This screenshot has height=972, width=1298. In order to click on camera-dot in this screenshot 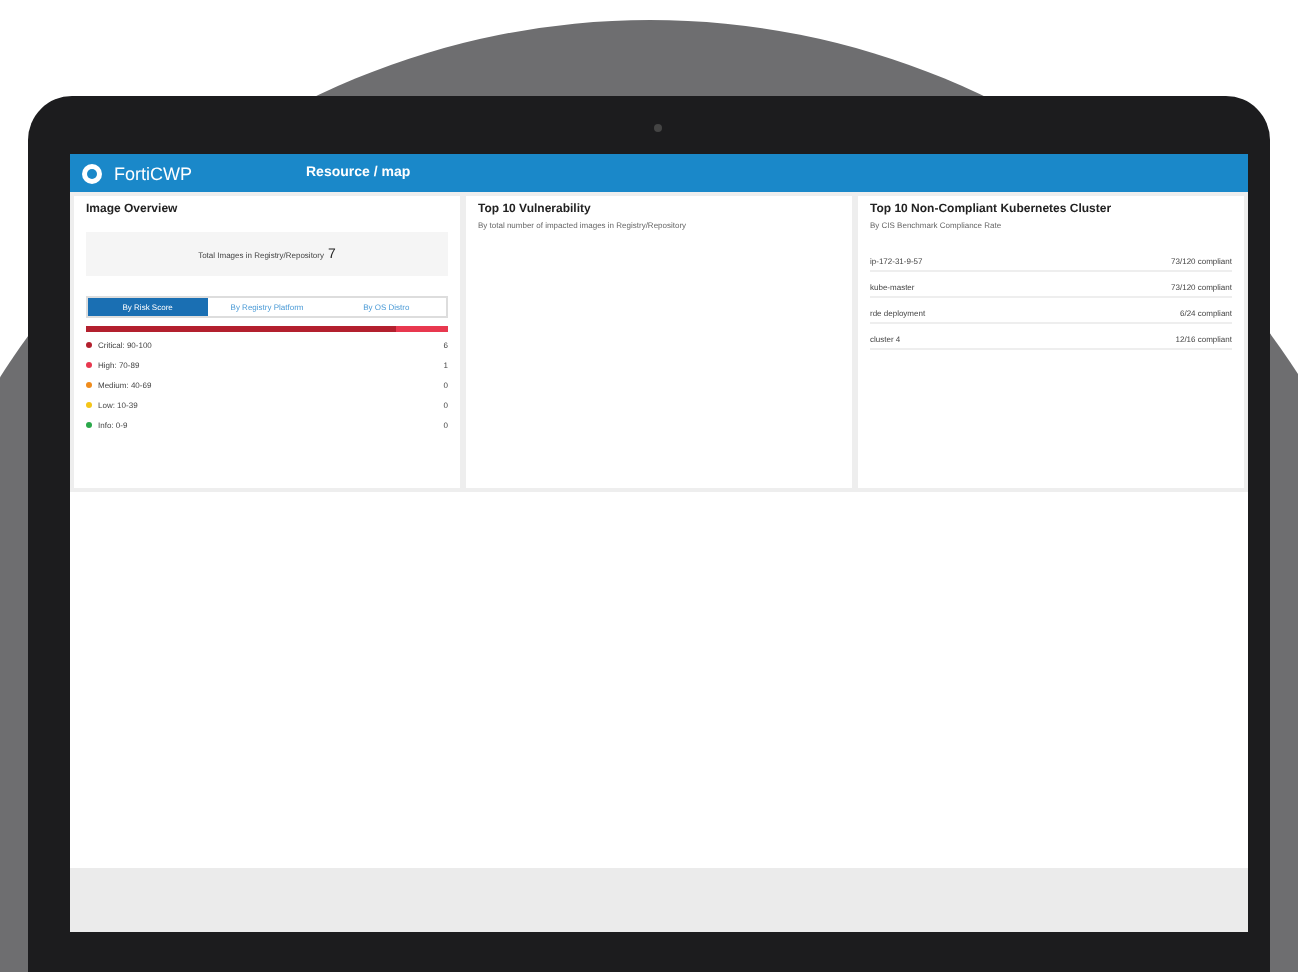, I will do `click(658, 128)`.